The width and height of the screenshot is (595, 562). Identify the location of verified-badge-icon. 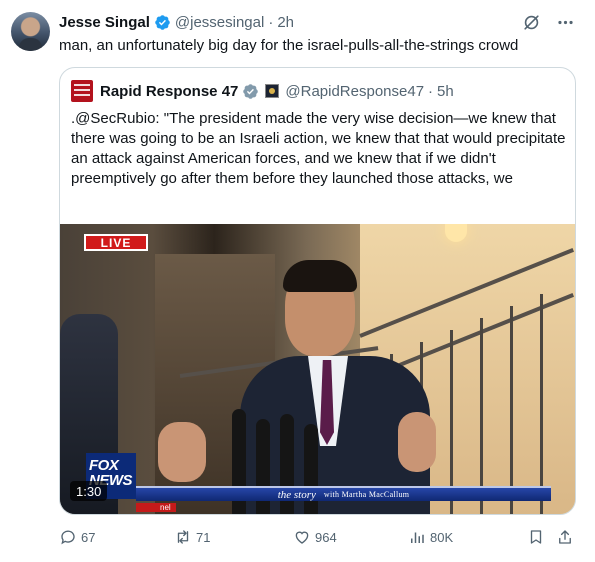
(162, 22).